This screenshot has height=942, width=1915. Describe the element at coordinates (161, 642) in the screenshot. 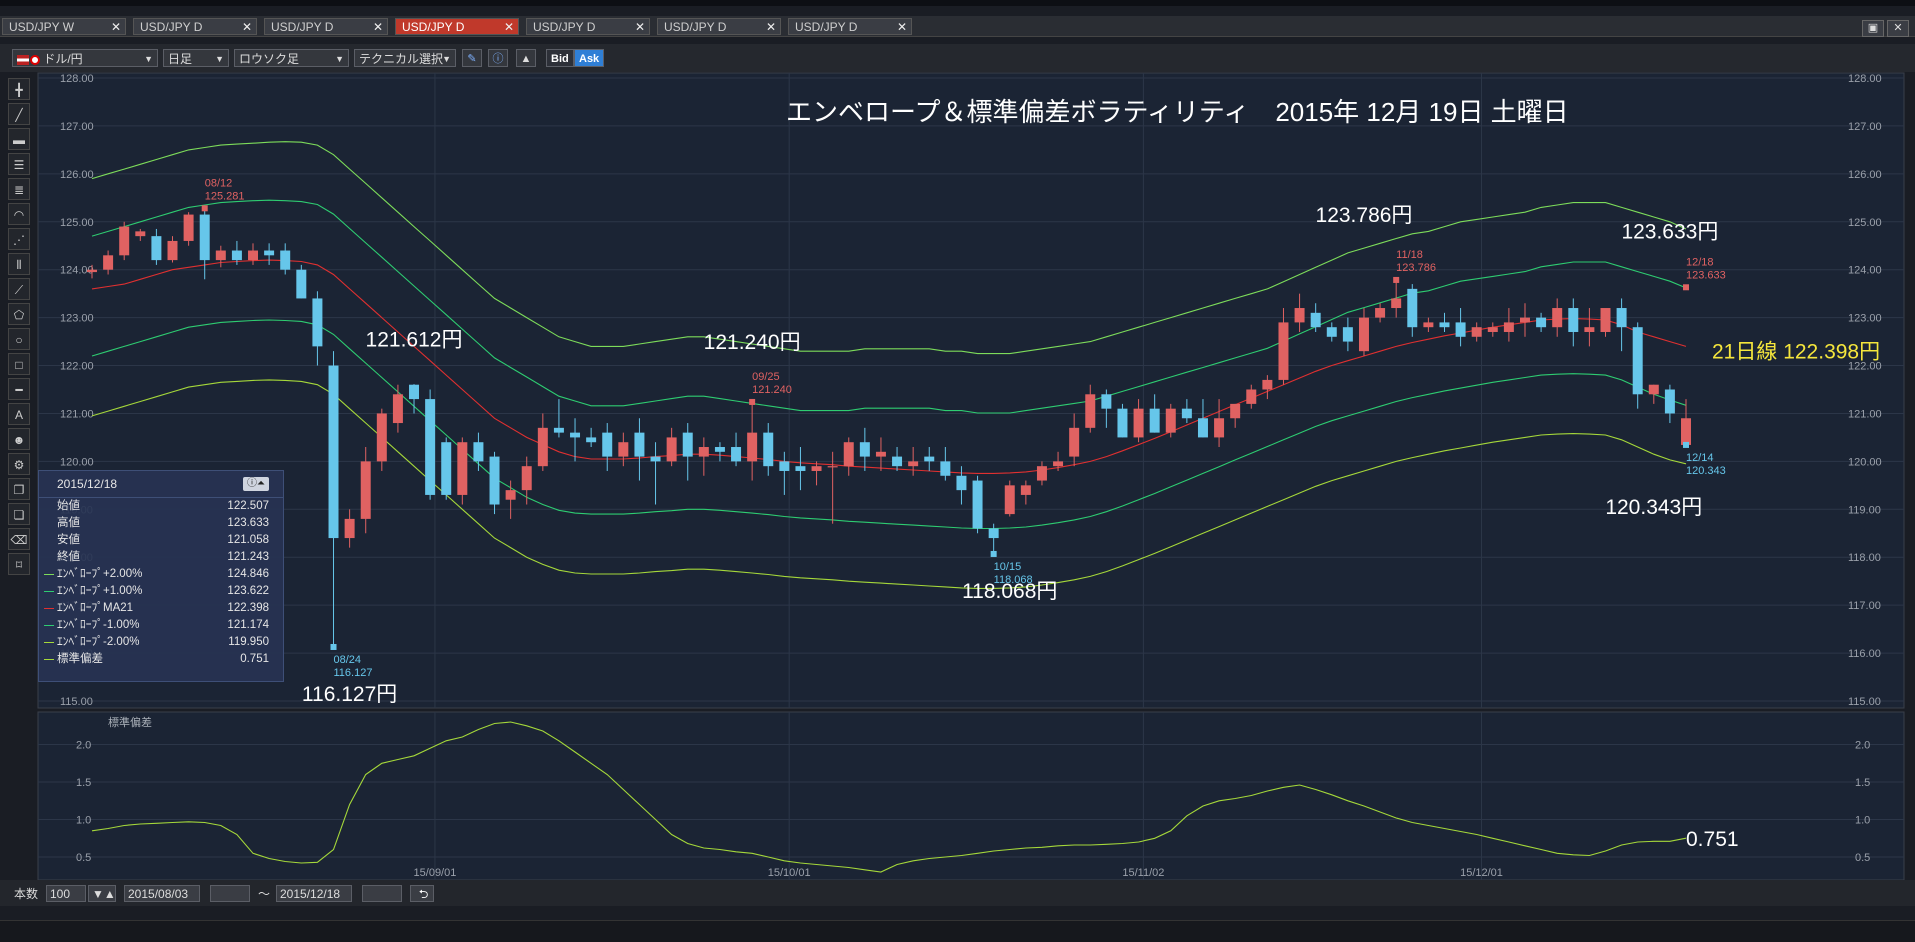

I see `info-row: ｴﾝﾍﾞﾛｰﾌﾟ-2.00% 119.950` at that location.